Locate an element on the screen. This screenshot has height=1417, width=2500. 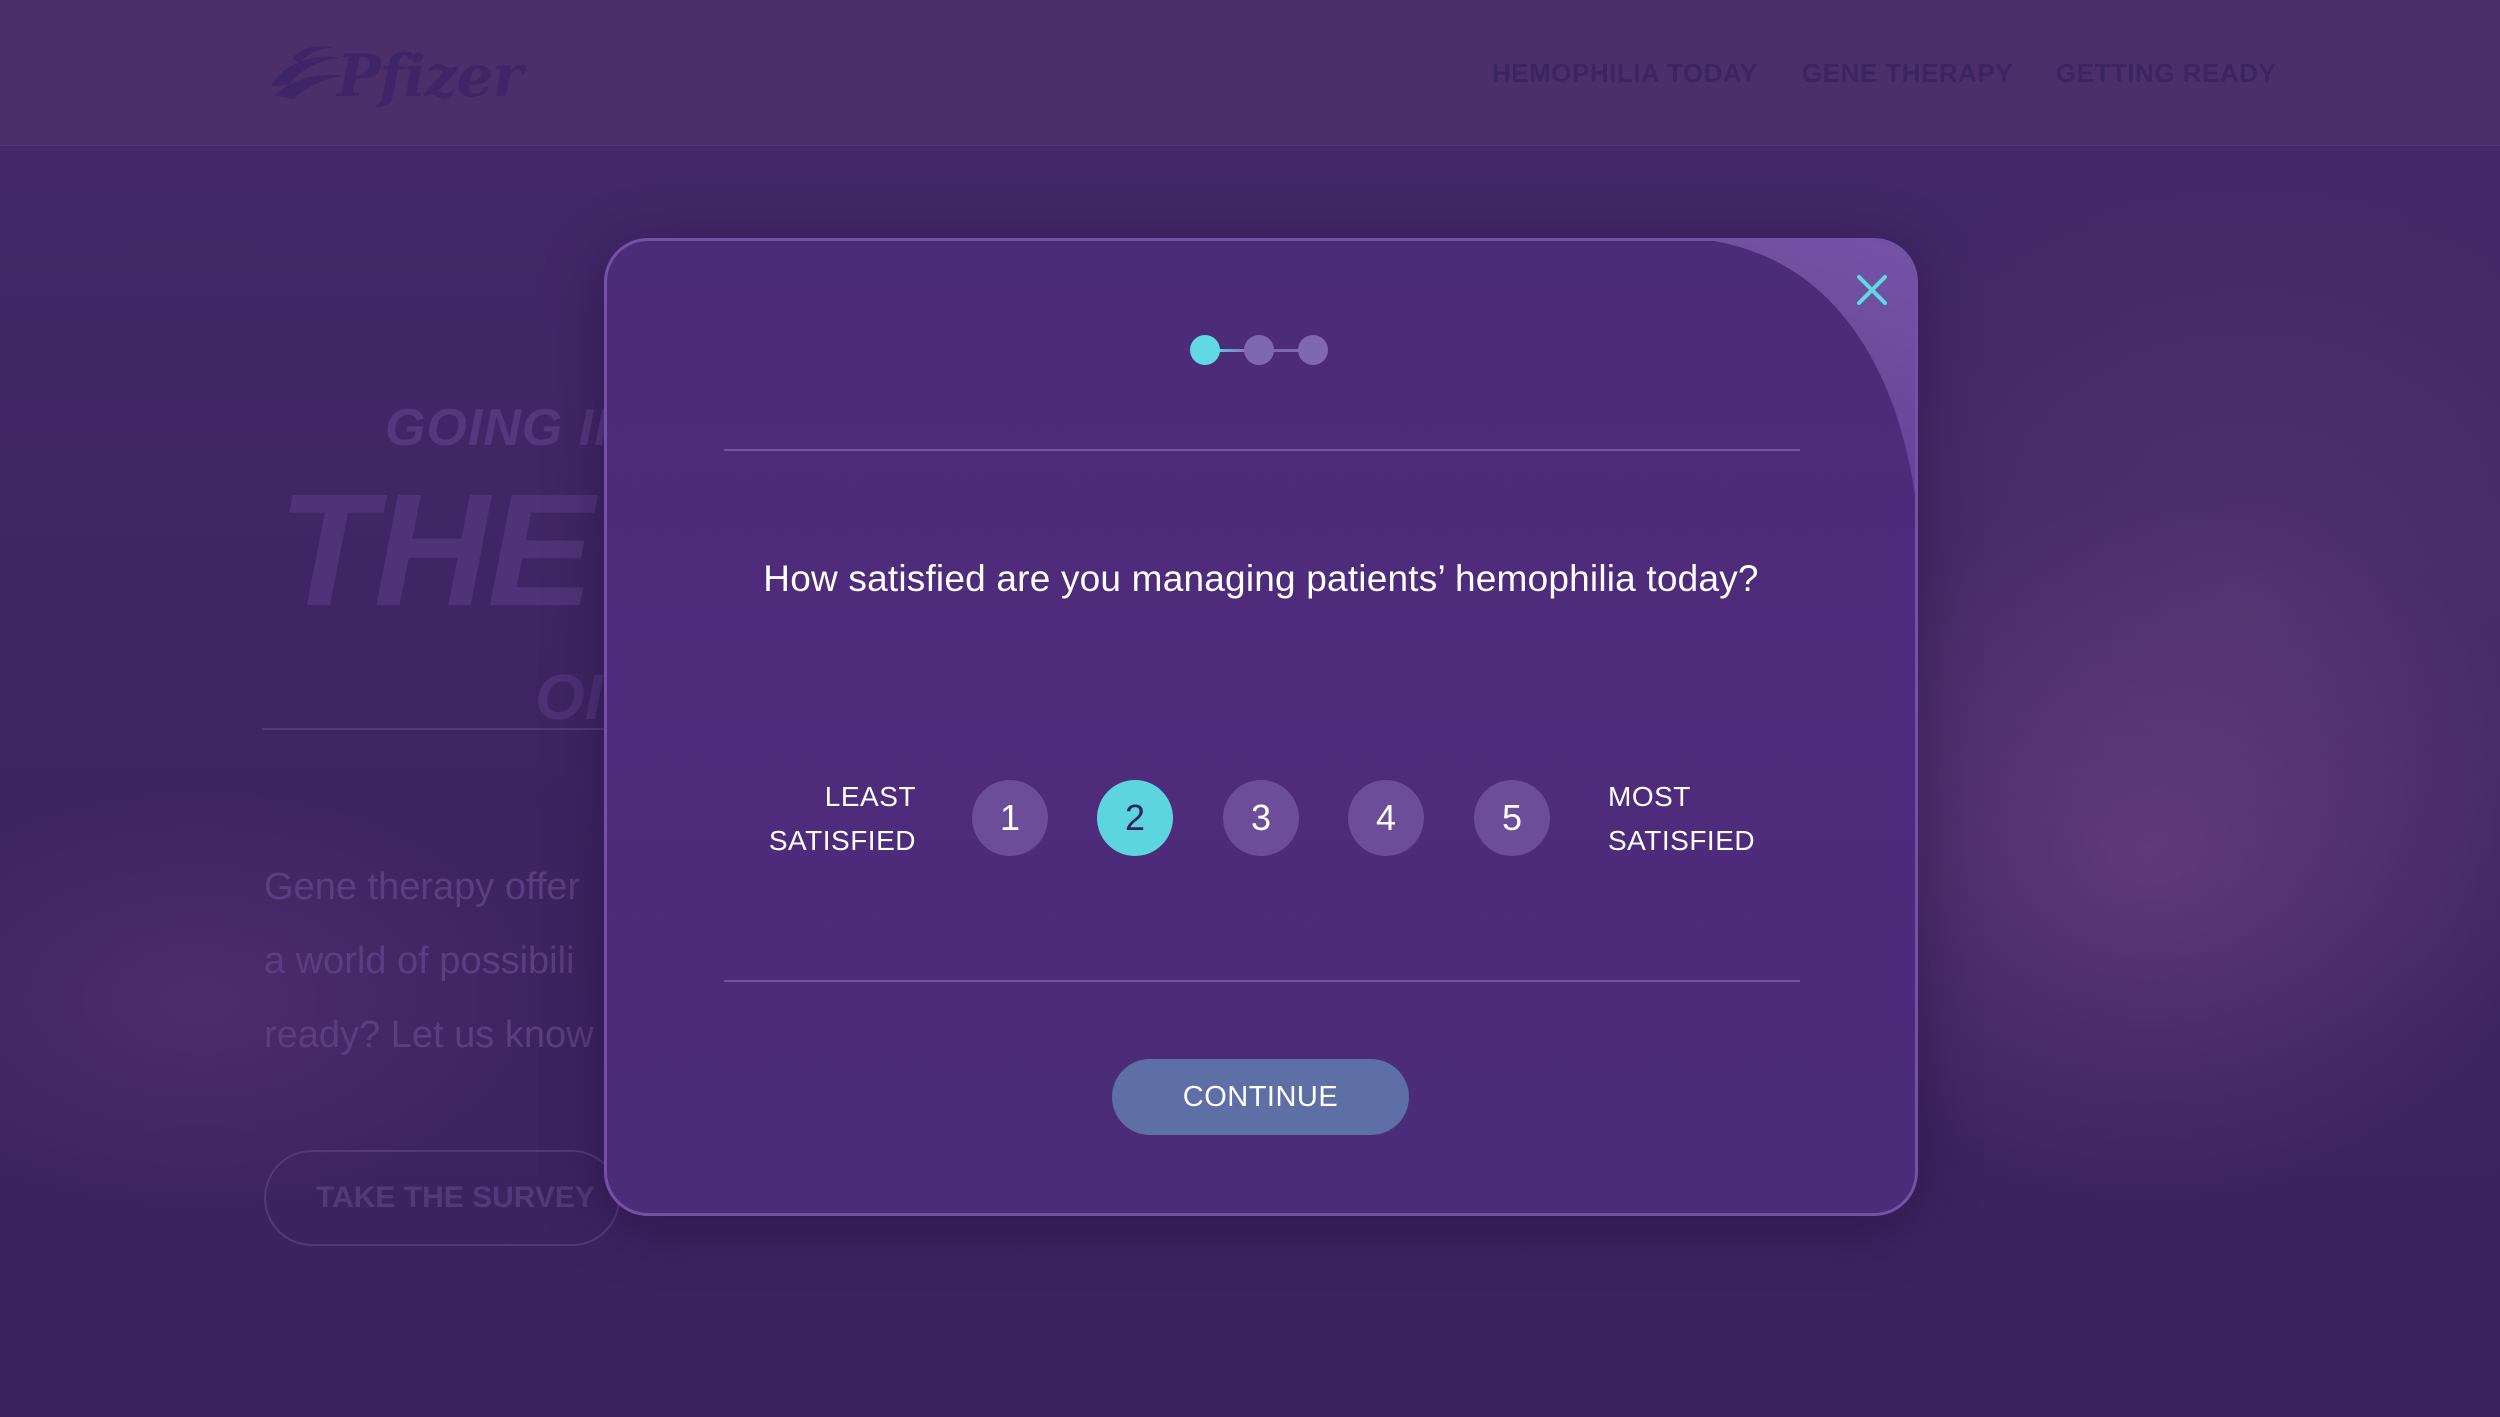
rating-option-2: 2 is located at coordinates (1135, 818).